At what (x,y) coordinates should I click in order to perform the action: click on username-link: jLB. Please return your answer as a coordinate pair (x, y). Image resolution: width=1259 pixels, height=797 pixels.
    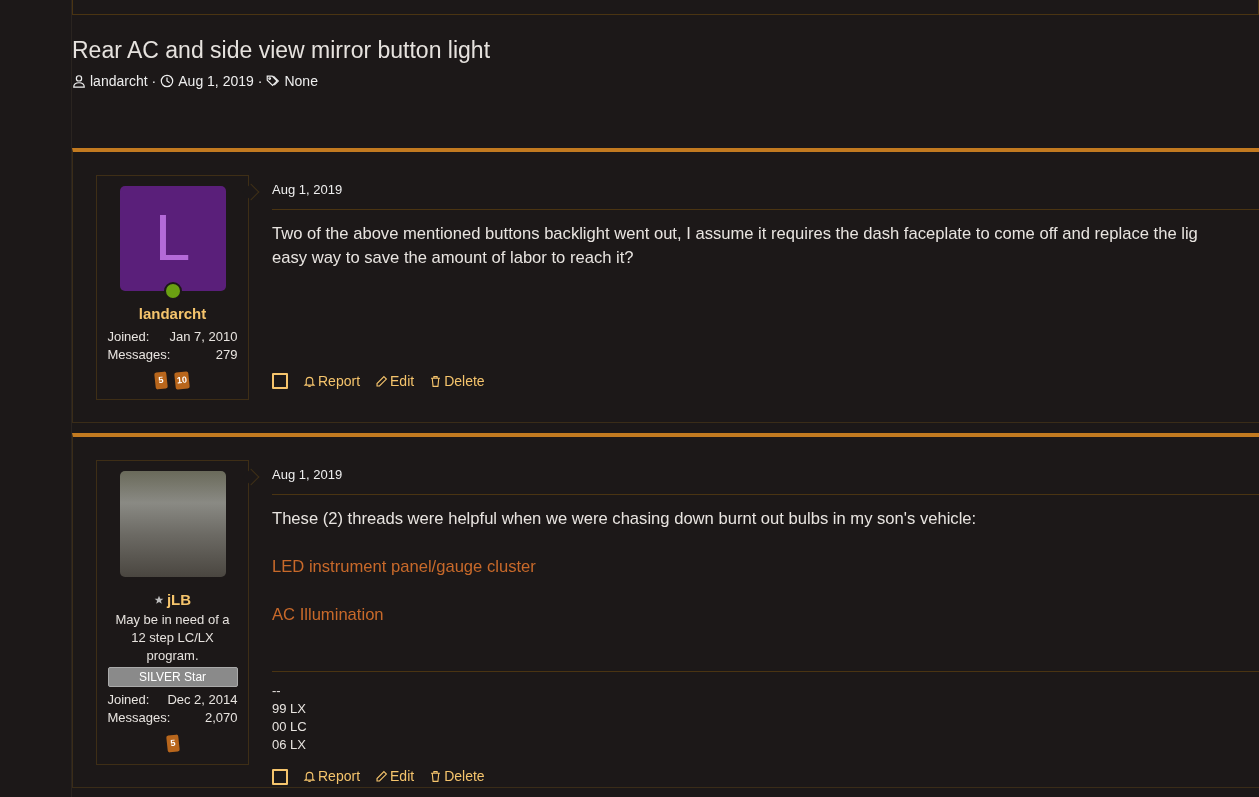
    Looking at the image, I should click on (179, 600).